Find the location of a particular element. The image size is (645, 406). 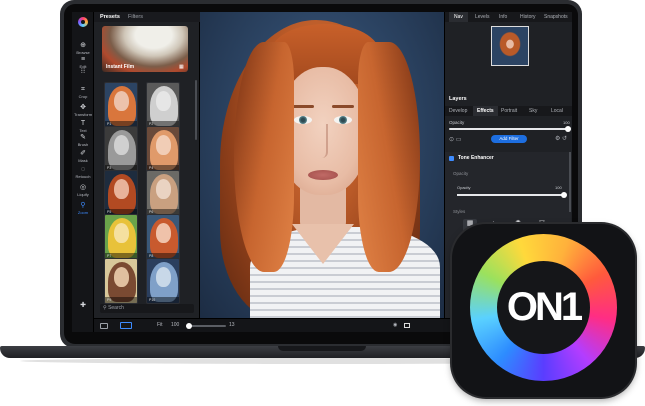

tool-crop: ⌗ Crop is located at coordinates (83, 92).